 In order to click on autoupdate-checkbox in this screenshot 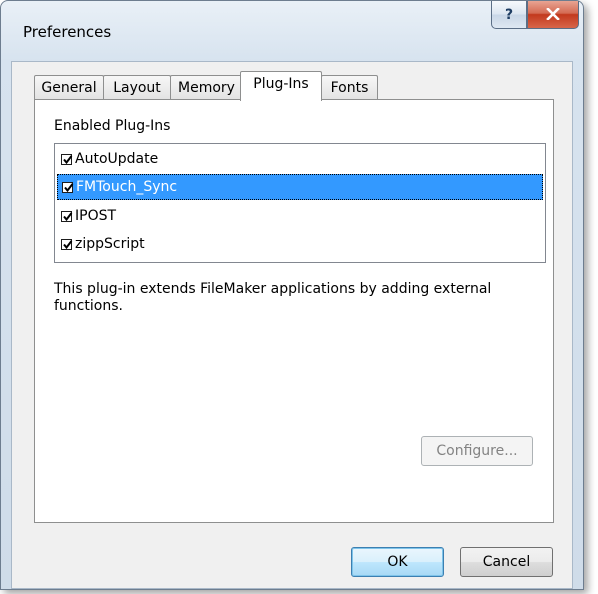, I will do `click(67, 159)`.